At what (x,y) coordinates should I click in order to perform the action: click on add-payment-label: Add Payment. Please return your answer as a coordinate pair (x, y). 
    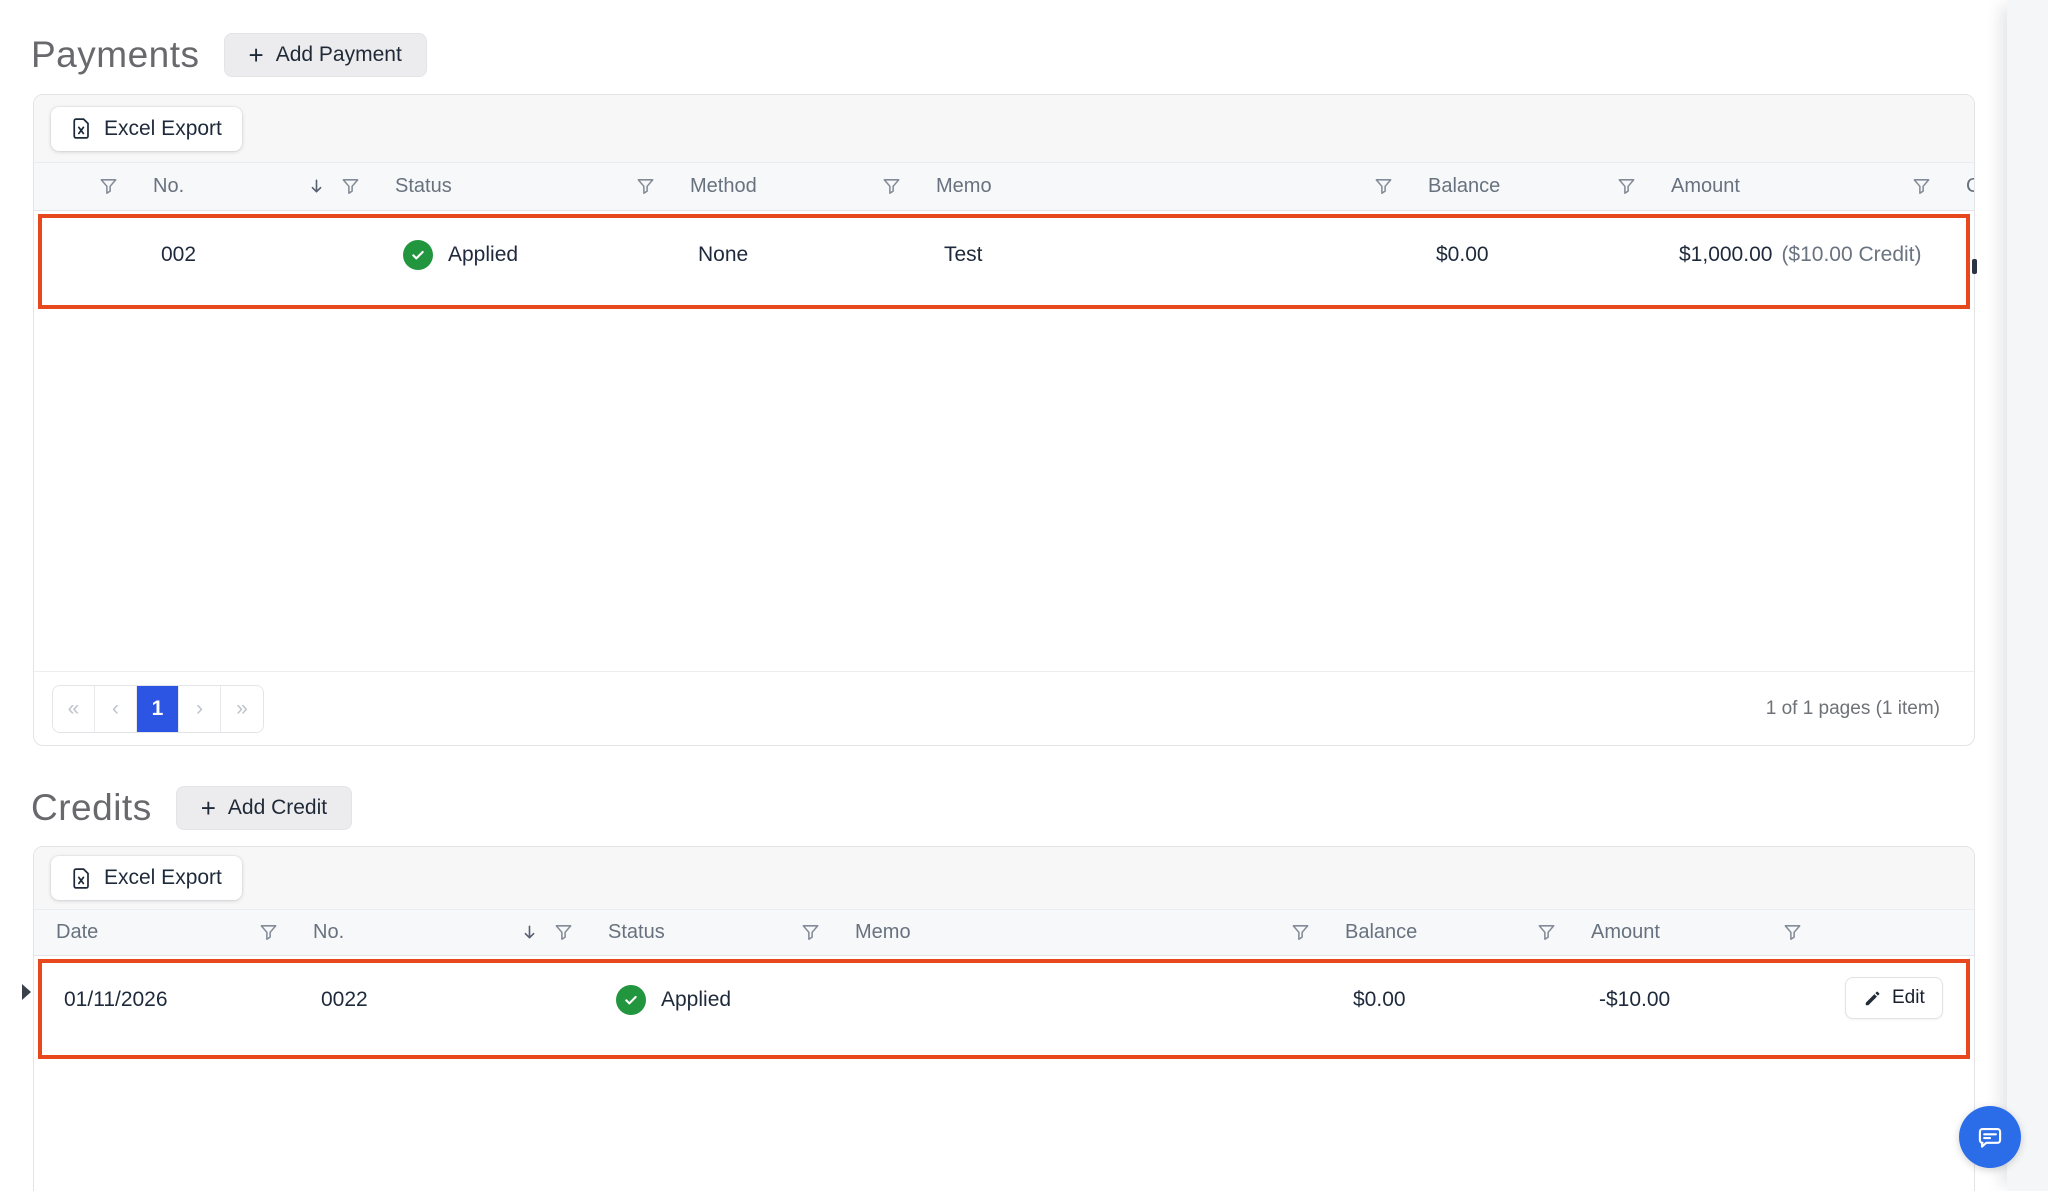
    Looking at the image, I should click on (338, 54).